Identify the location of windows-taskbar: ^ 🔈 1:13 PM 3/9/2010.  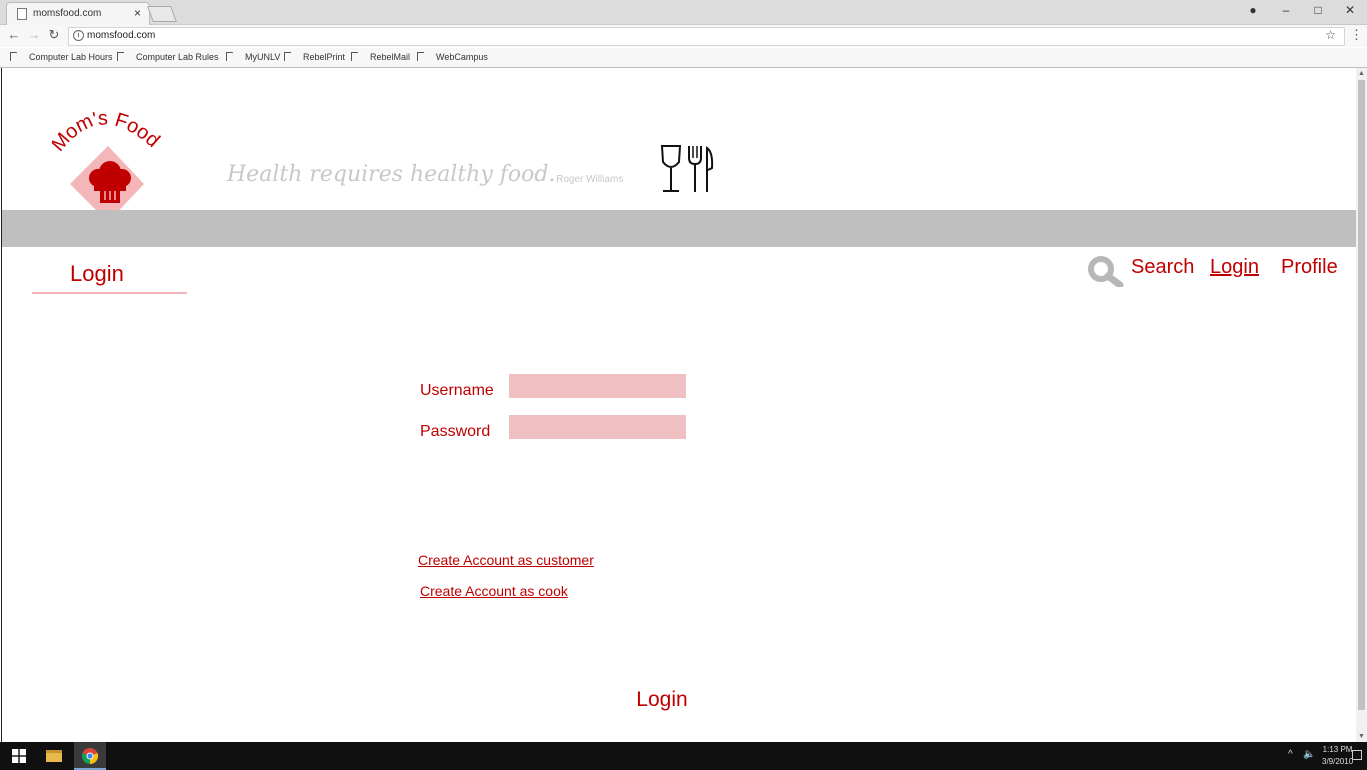
(683, 756).